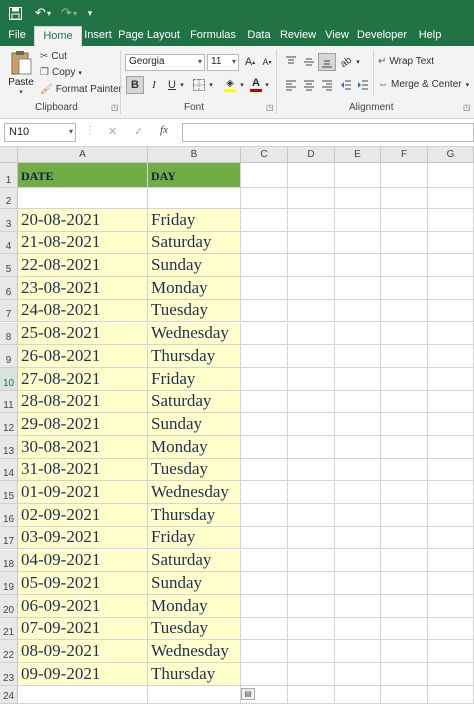 Image resolution: width=474 pixels, height=704 pixels. What do you see at coordinates (98, 36) in the screenshot?
I see `tab-insert: Insert` at bounding box center [98, 36].